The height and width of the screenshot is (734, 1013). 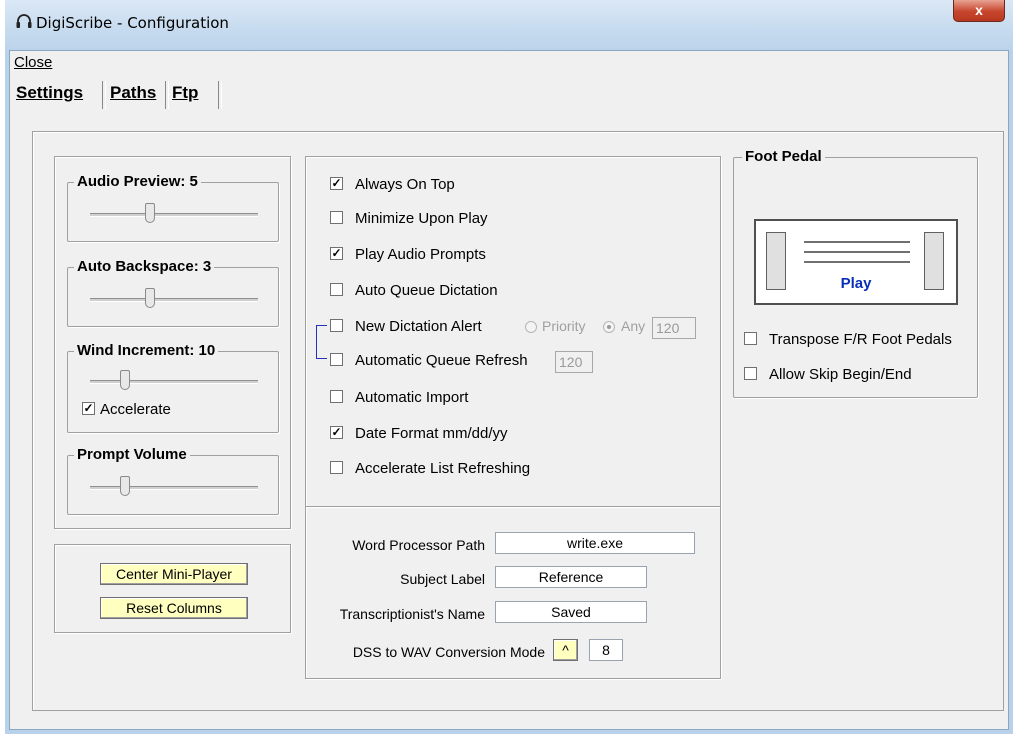 I want to click on date-format-box: ✓, so click(x=336, y=432).